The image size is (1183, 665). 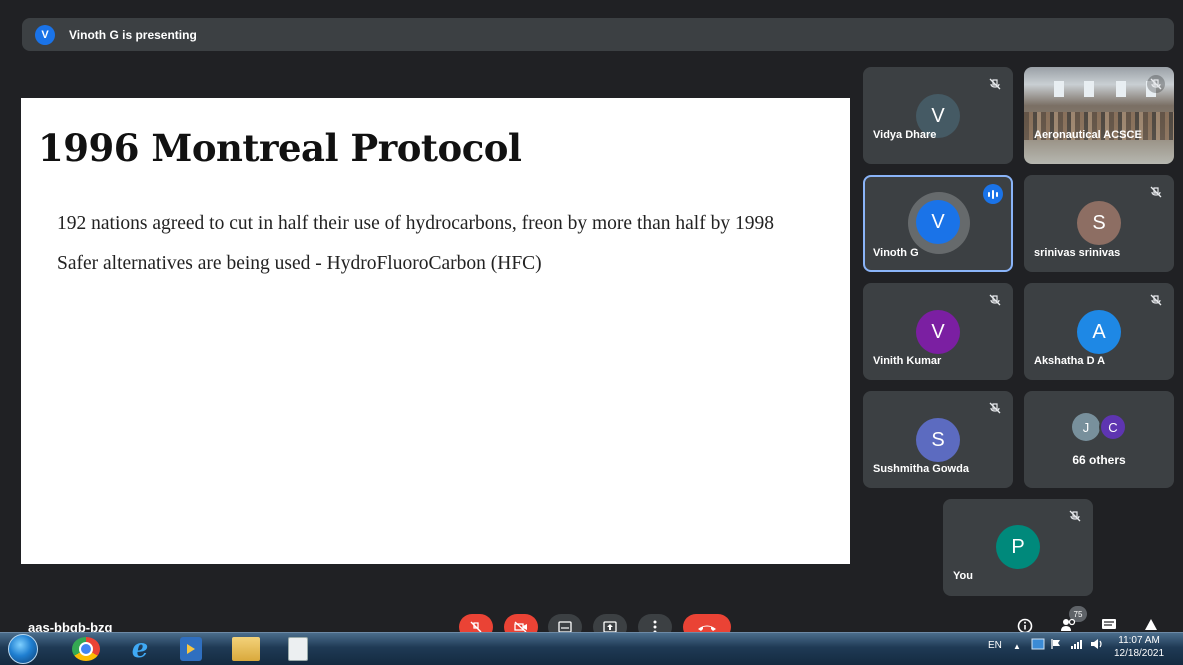 I want to click on clock-date: 12/18/2021, so click(x=1139, y=653).